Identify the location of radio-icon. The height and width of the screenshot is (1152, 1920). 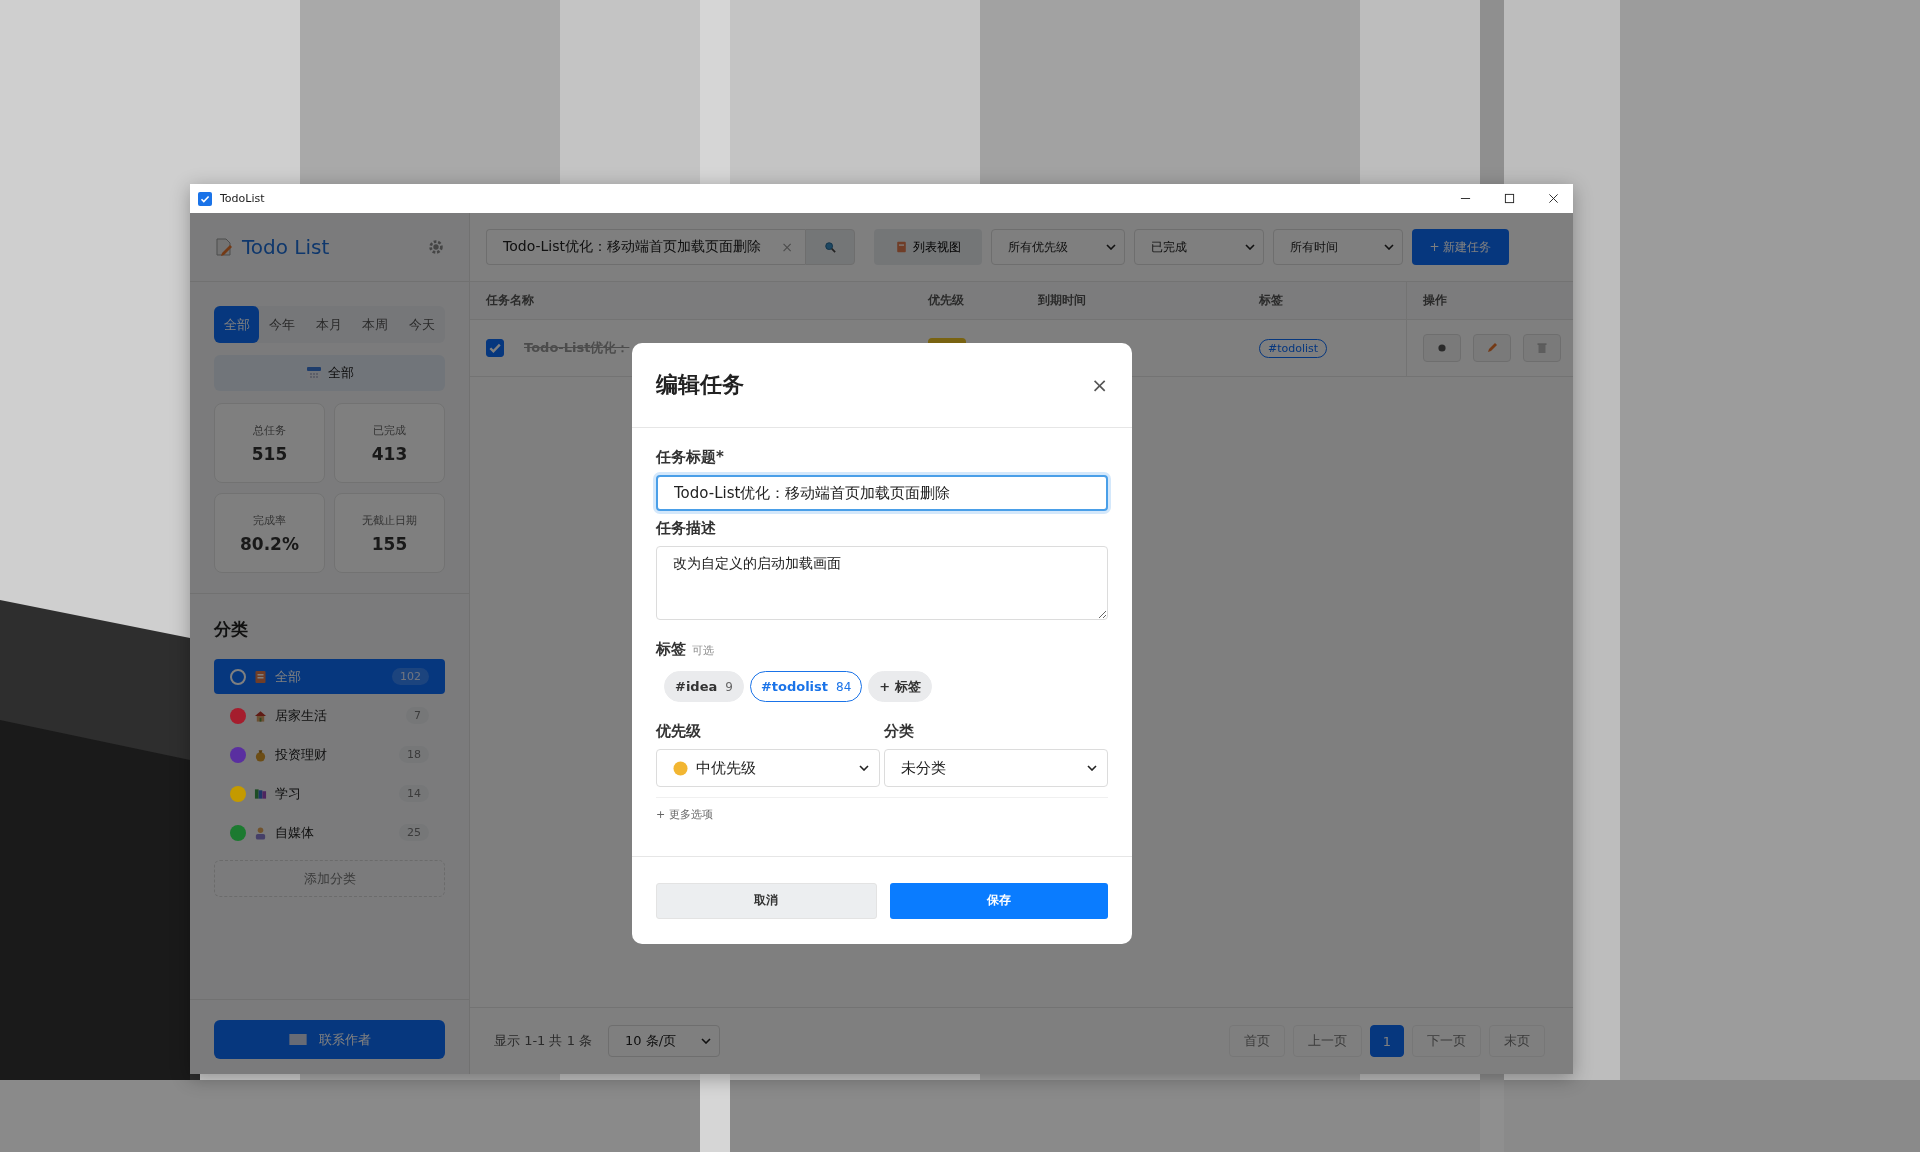
(238, 676).